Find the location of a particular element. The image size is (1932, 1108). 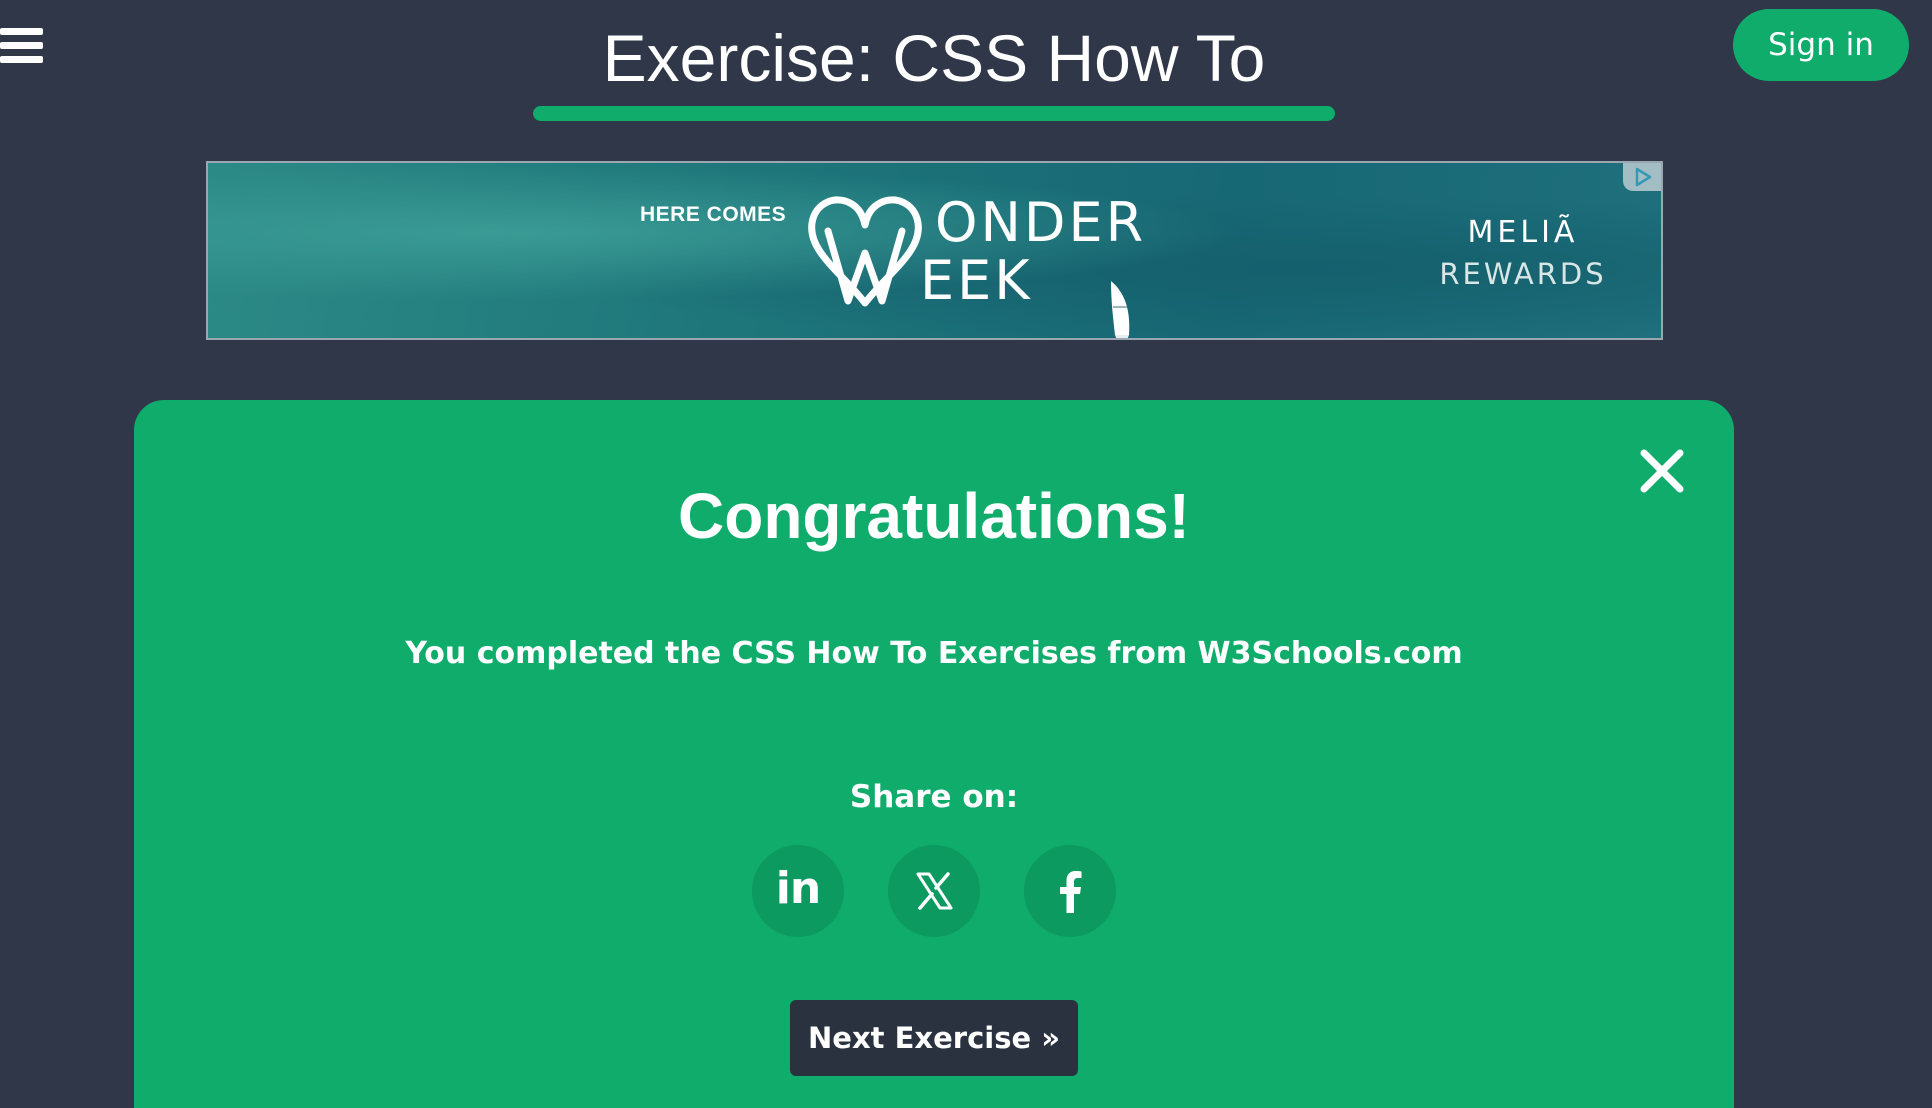

next-exercise-button: Next Exercise » is located at coordinates (934, 1038).